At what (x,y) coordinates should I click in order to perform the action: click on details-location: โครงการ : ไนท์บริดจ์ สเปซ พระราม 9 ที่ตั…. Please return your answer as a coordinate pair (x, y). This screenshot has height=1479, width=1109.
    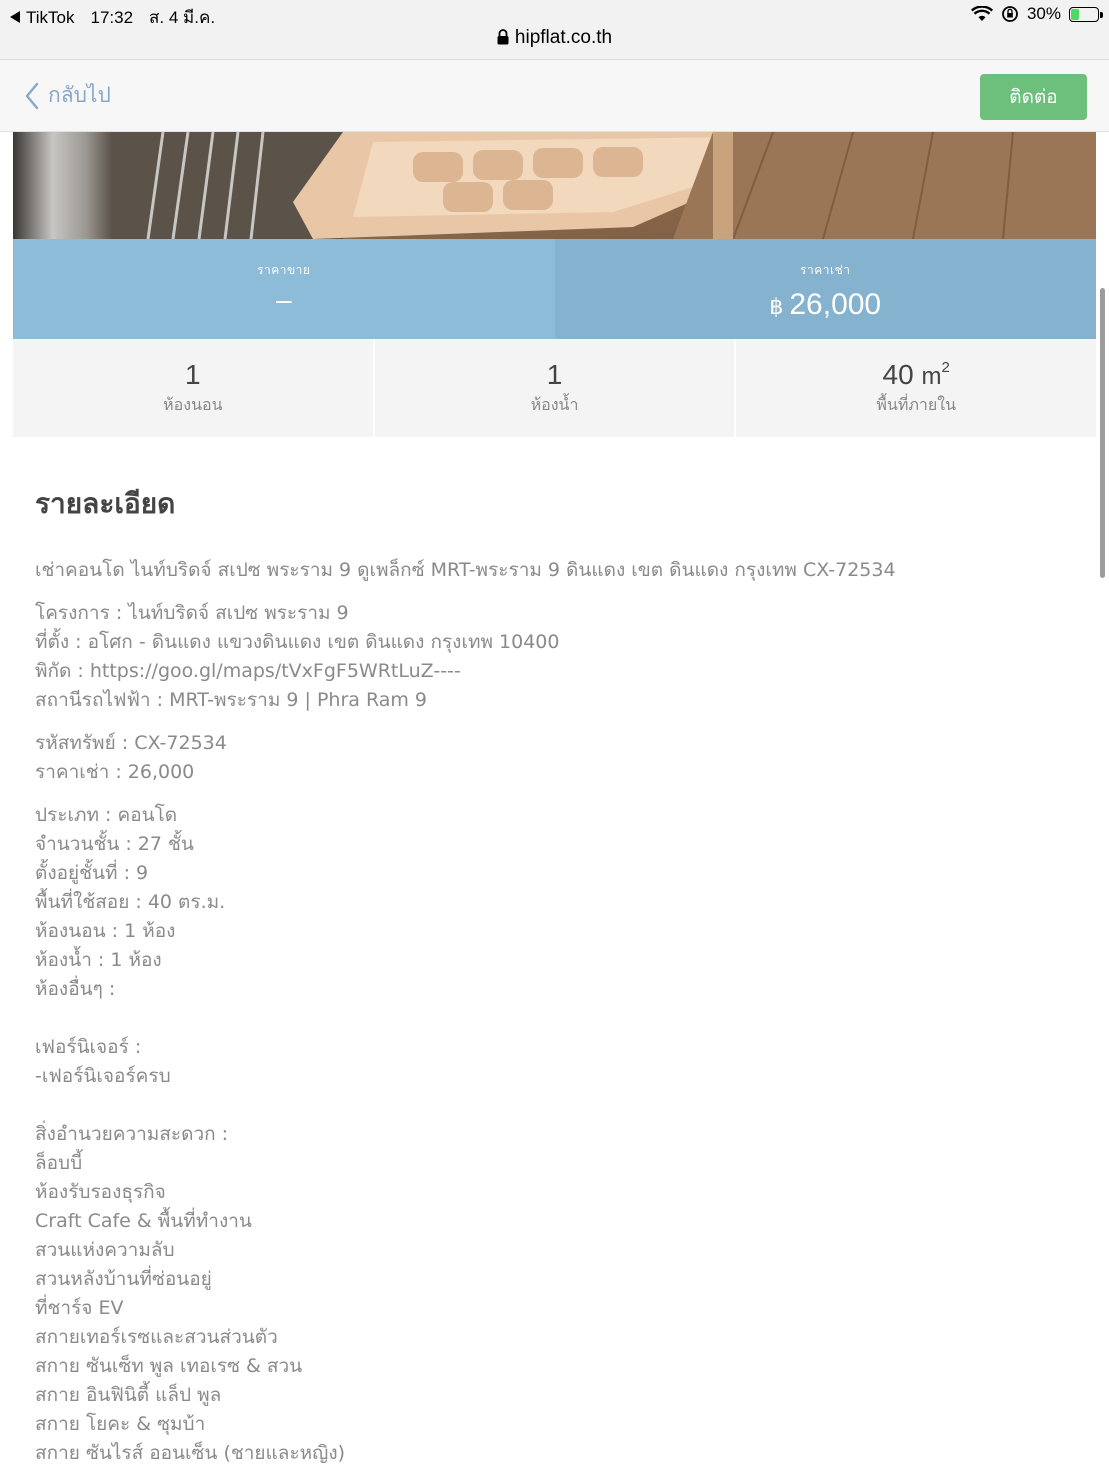
    Looking at the image, I should click on (555, 657).